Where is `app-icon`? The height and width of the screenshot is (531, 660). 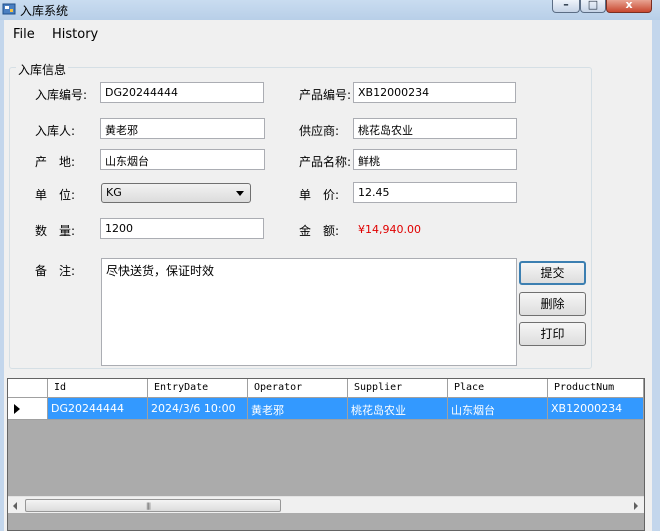 app-icon is located at coordinates (9, 9).